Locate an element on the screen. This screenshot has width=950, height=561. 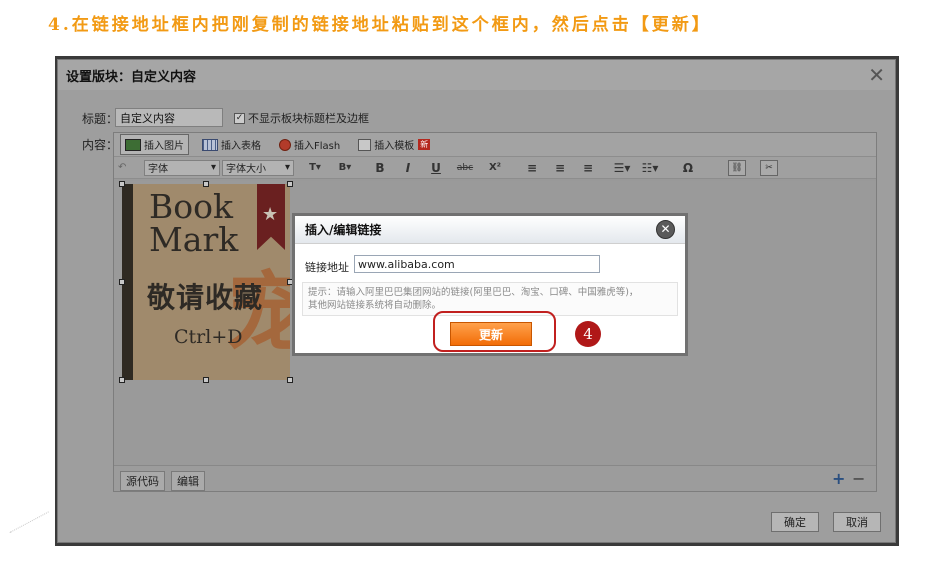
editor-footer: 源代码 编辑 + − is located at coordinates (495, 478).